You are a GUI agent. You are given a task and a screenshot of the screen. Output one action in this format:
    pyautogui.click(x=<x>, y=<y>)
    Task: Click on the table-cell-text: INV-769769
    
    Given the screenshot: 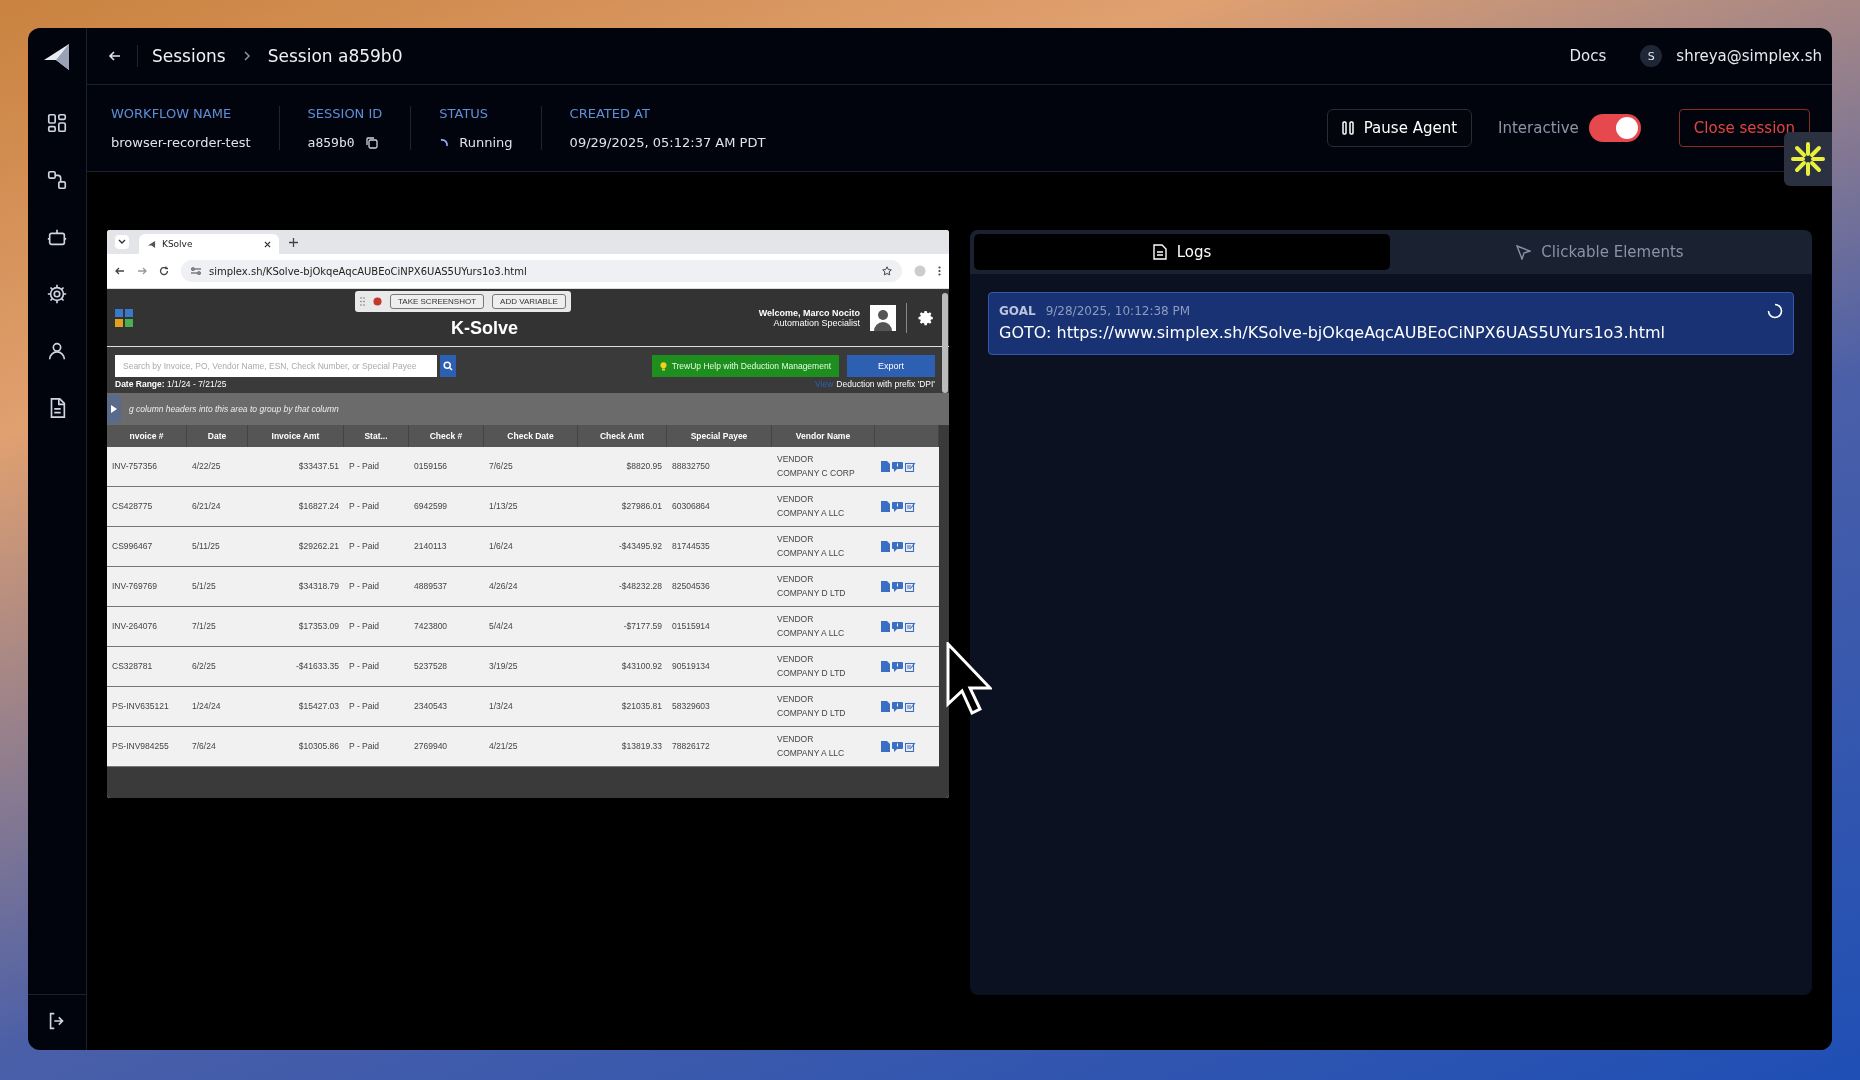 What is the action you would take?
    pyautogui.click(x=134, y=586)
    